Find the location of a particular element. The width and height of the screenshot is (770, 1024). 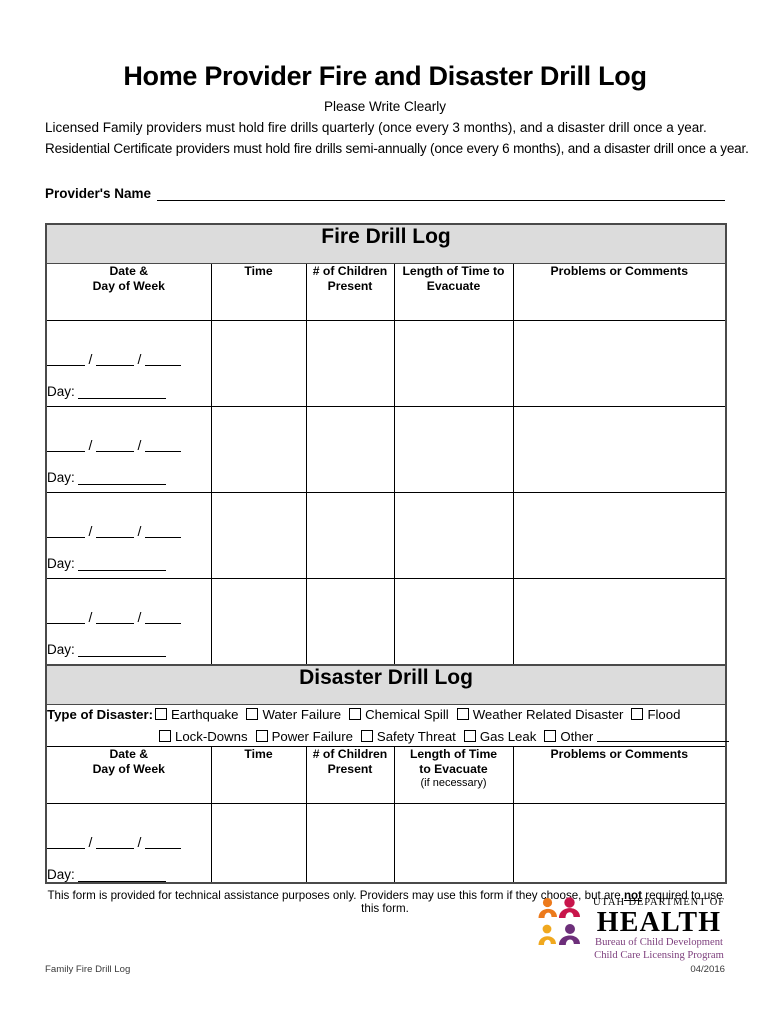

disaster-row-1-length-cell is located at coordinates (453, 843).